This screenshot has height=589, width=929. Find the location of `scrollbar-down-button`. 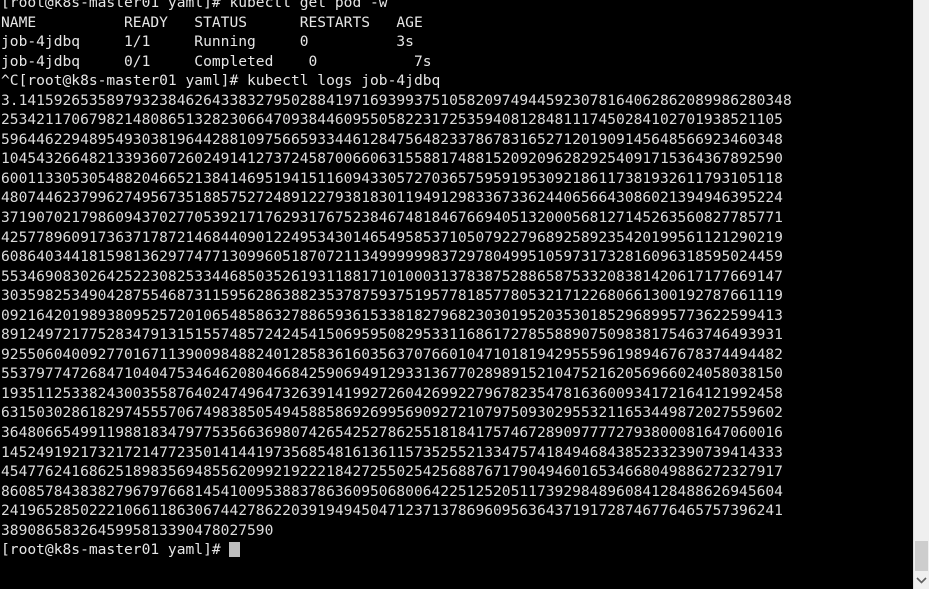

scrollbar-down-button is located at coordinates (921, 580).